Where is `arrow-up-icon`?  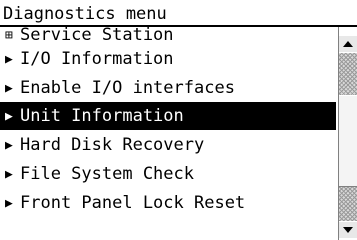
arrow-up-icon is located at coordinates (348, 44).